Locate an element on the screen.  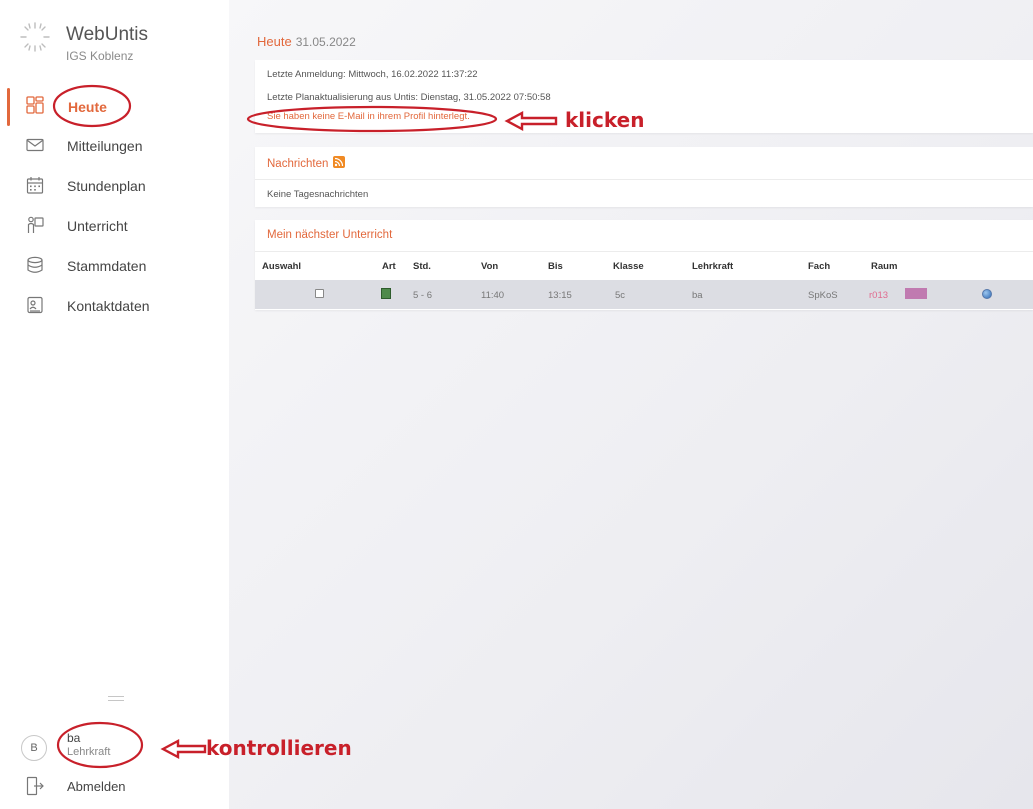
sidebar-collapse-handle-icon is located at coordinates (116, 699).